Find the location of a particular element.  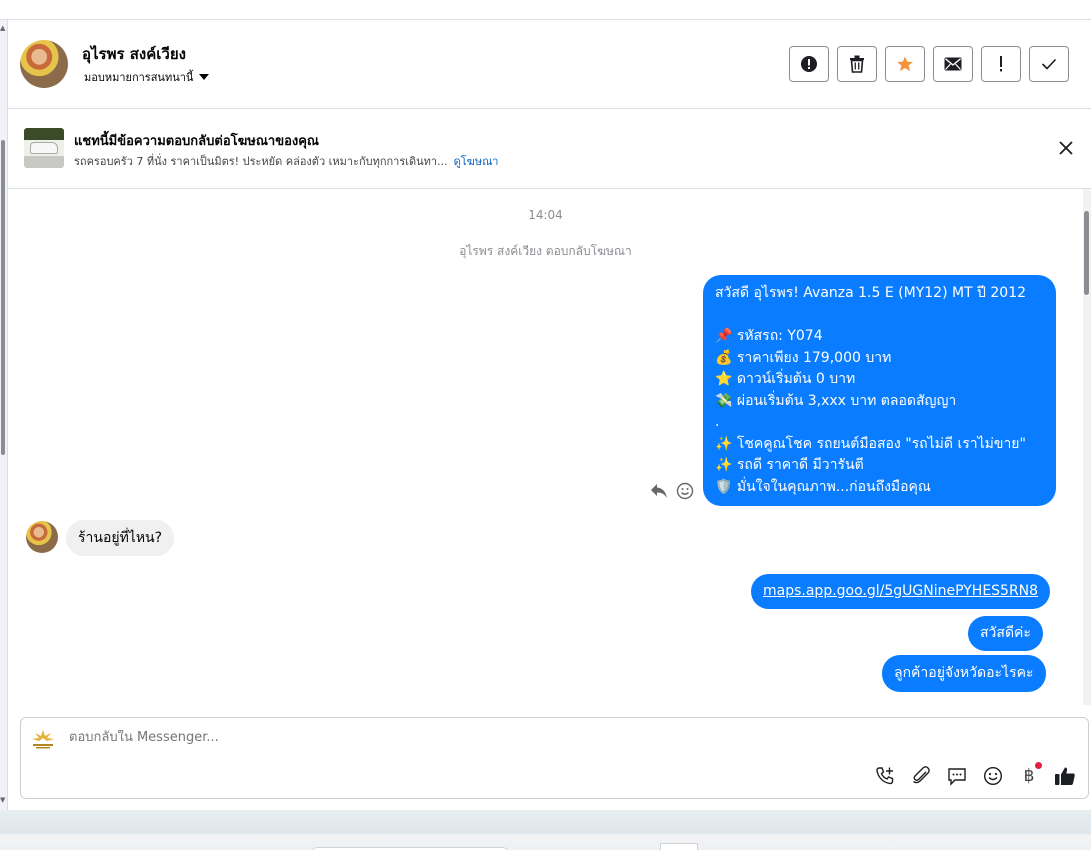

scroll-up-icon: ▲ is located at coordinates (2, 28).